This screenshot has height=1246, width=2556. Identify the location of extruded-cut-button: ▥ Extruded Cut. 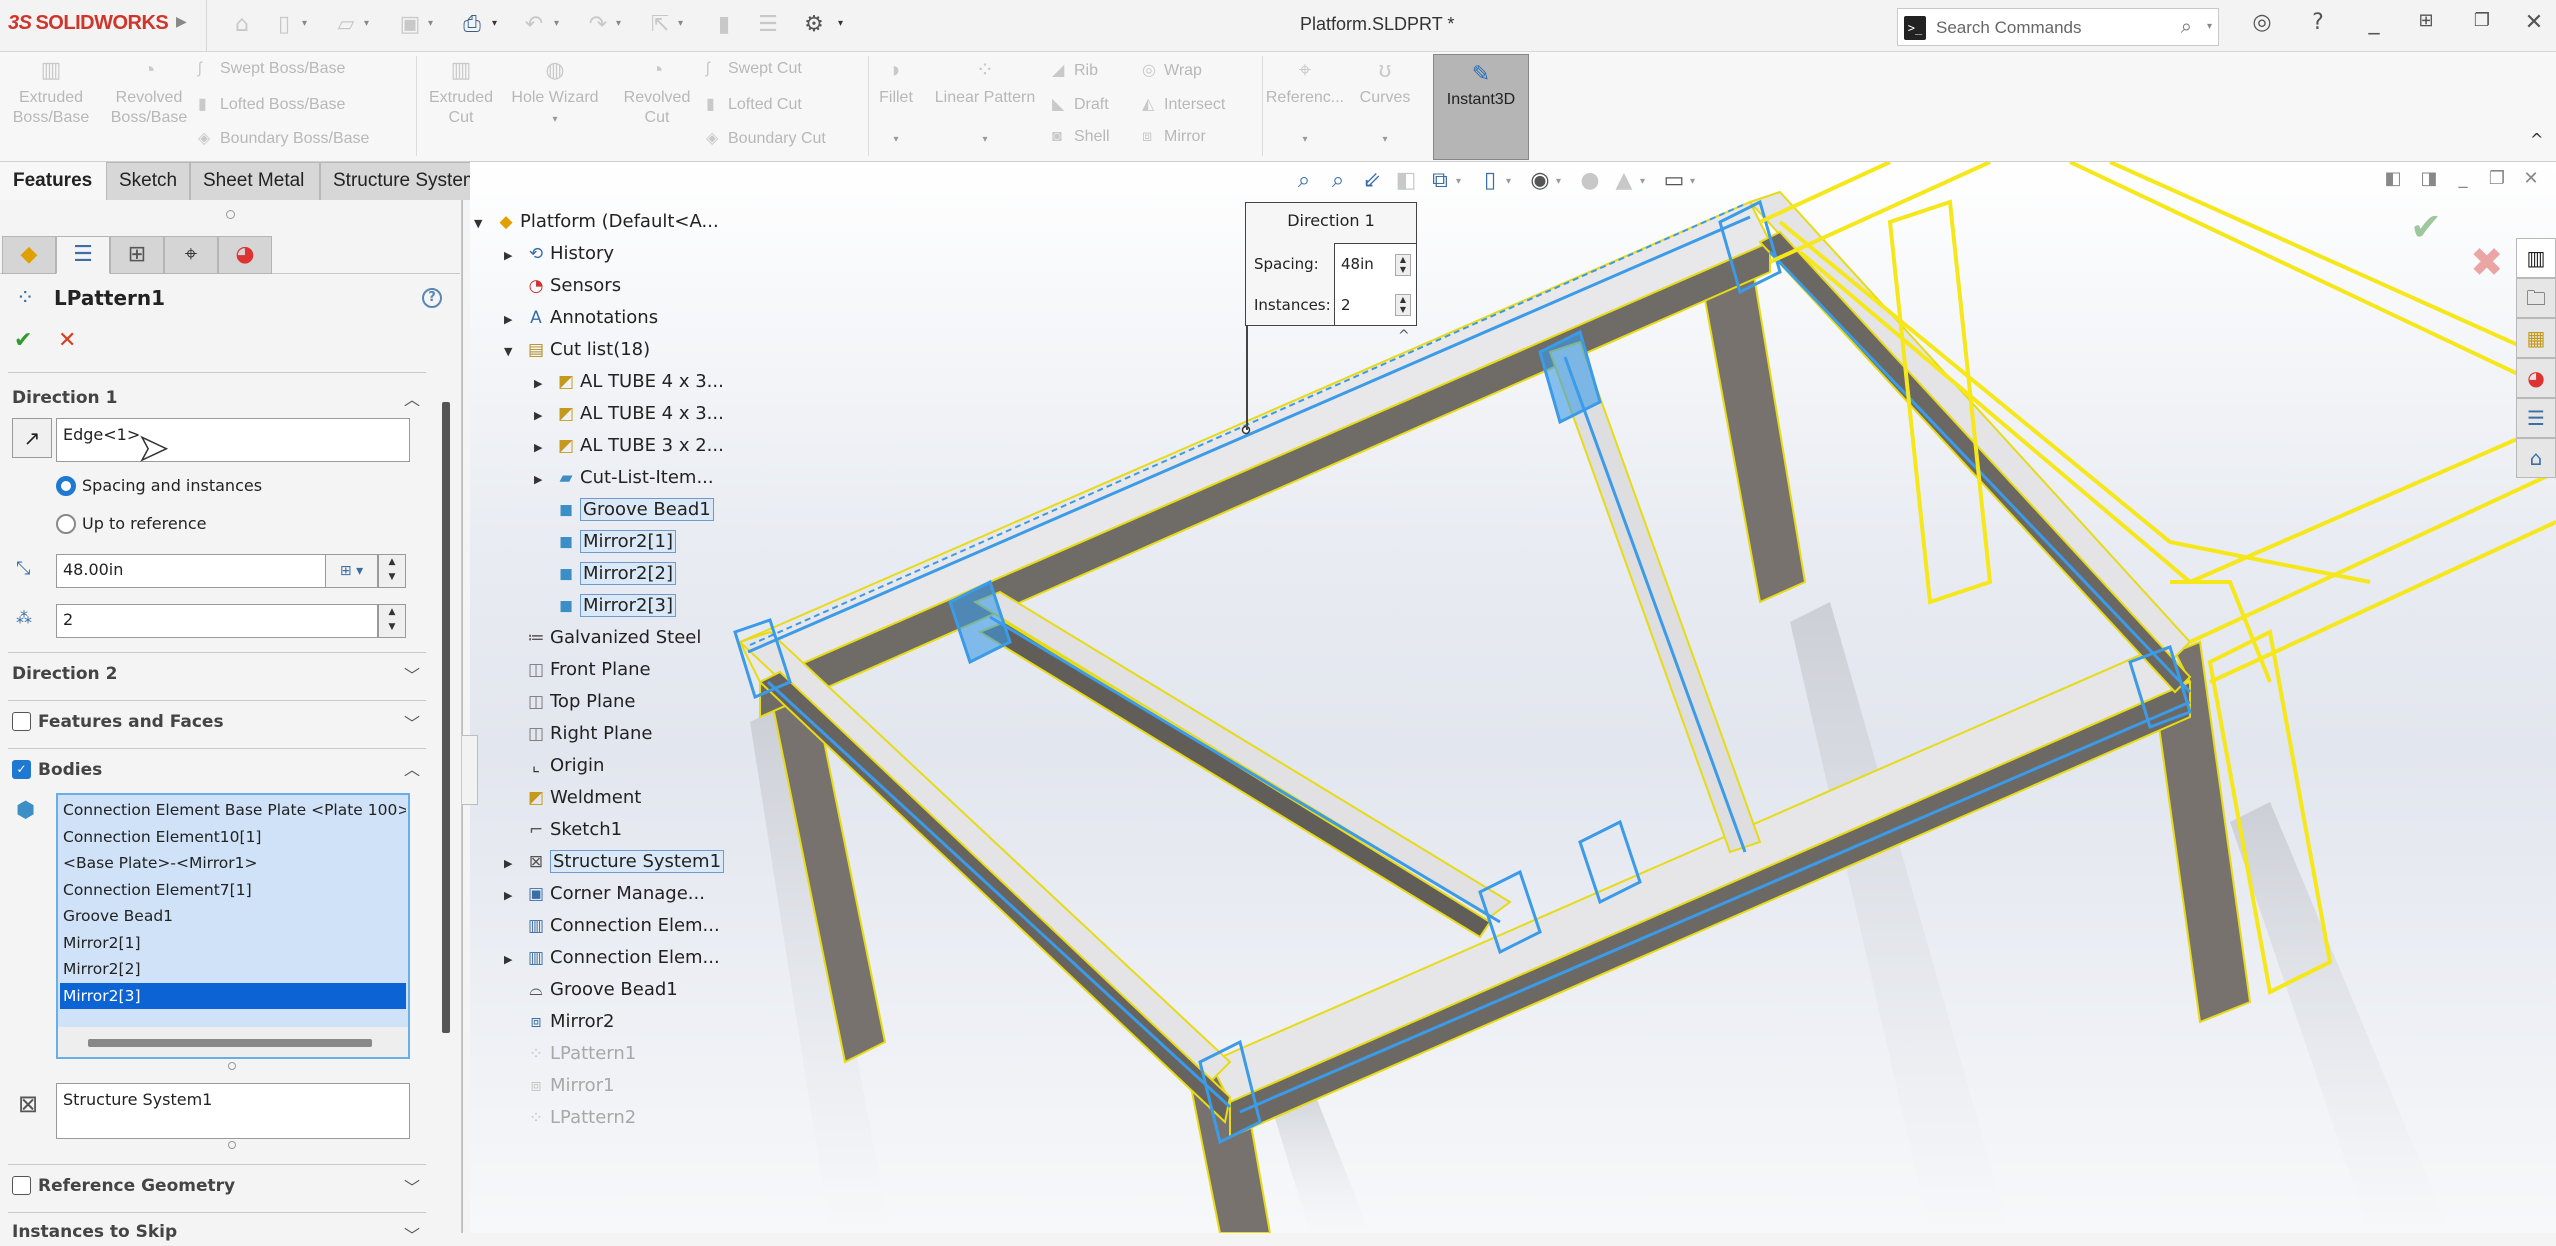
(461, 93).